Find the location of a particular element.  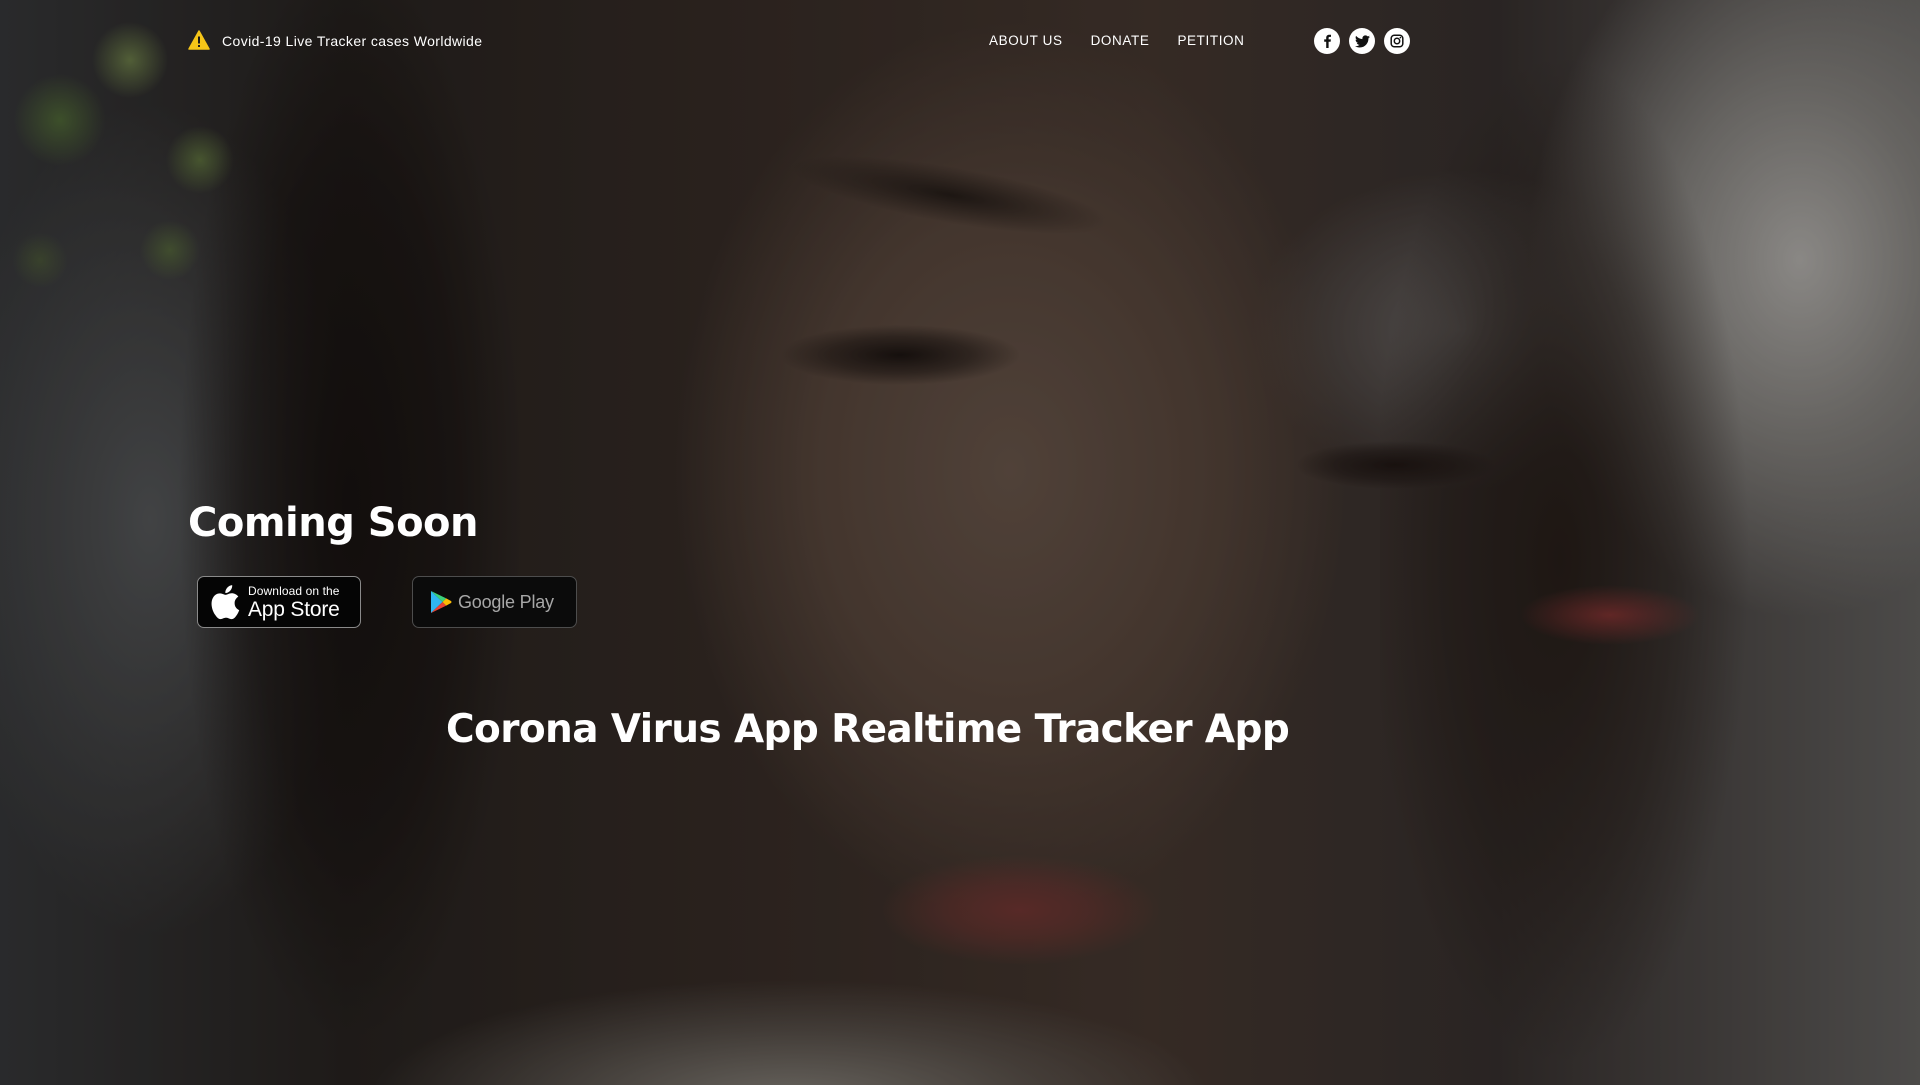

app-store-small-text: Download on the is located at coordinates (294, 590).